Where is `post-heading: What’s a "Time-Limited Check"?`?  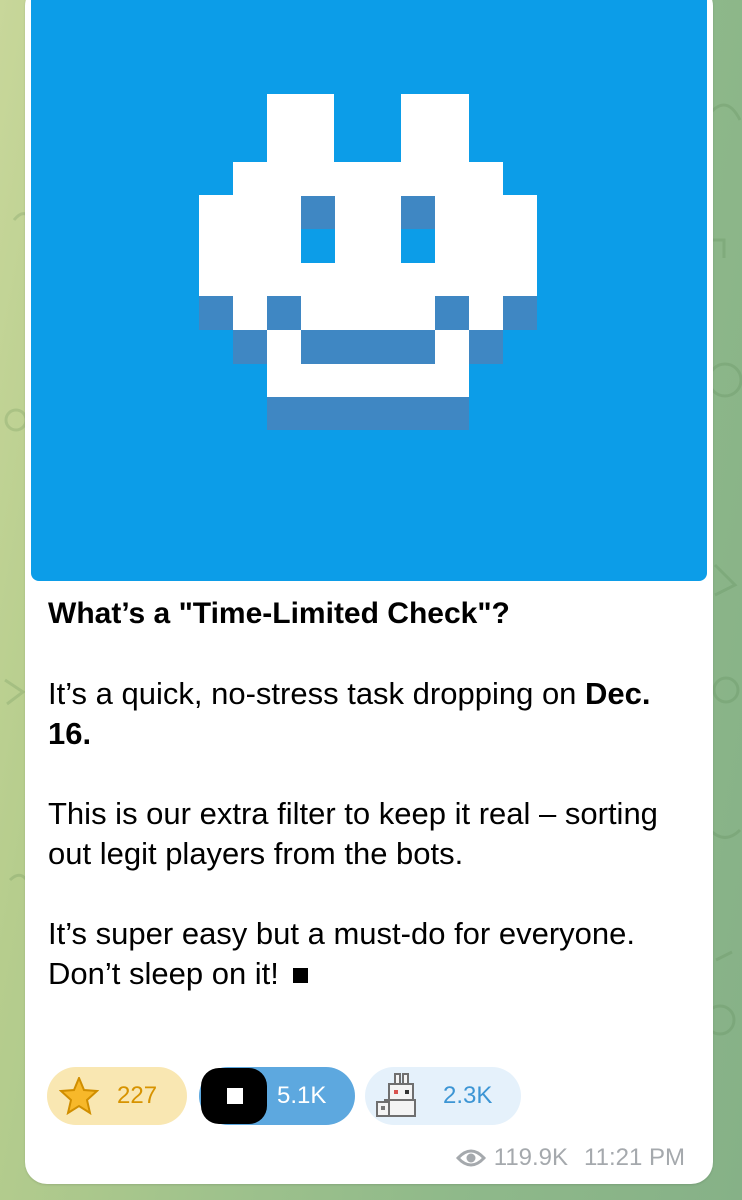
post-heading: What’s a "Time-Limited Check"? is located at coordinates (279, 613).